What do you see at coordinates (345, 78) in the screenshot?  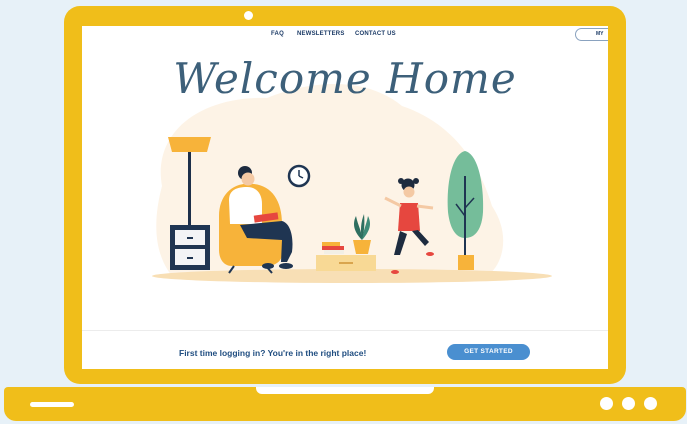 I see `welcome-heading: Welcome Home` at bounding box center [345, 78].